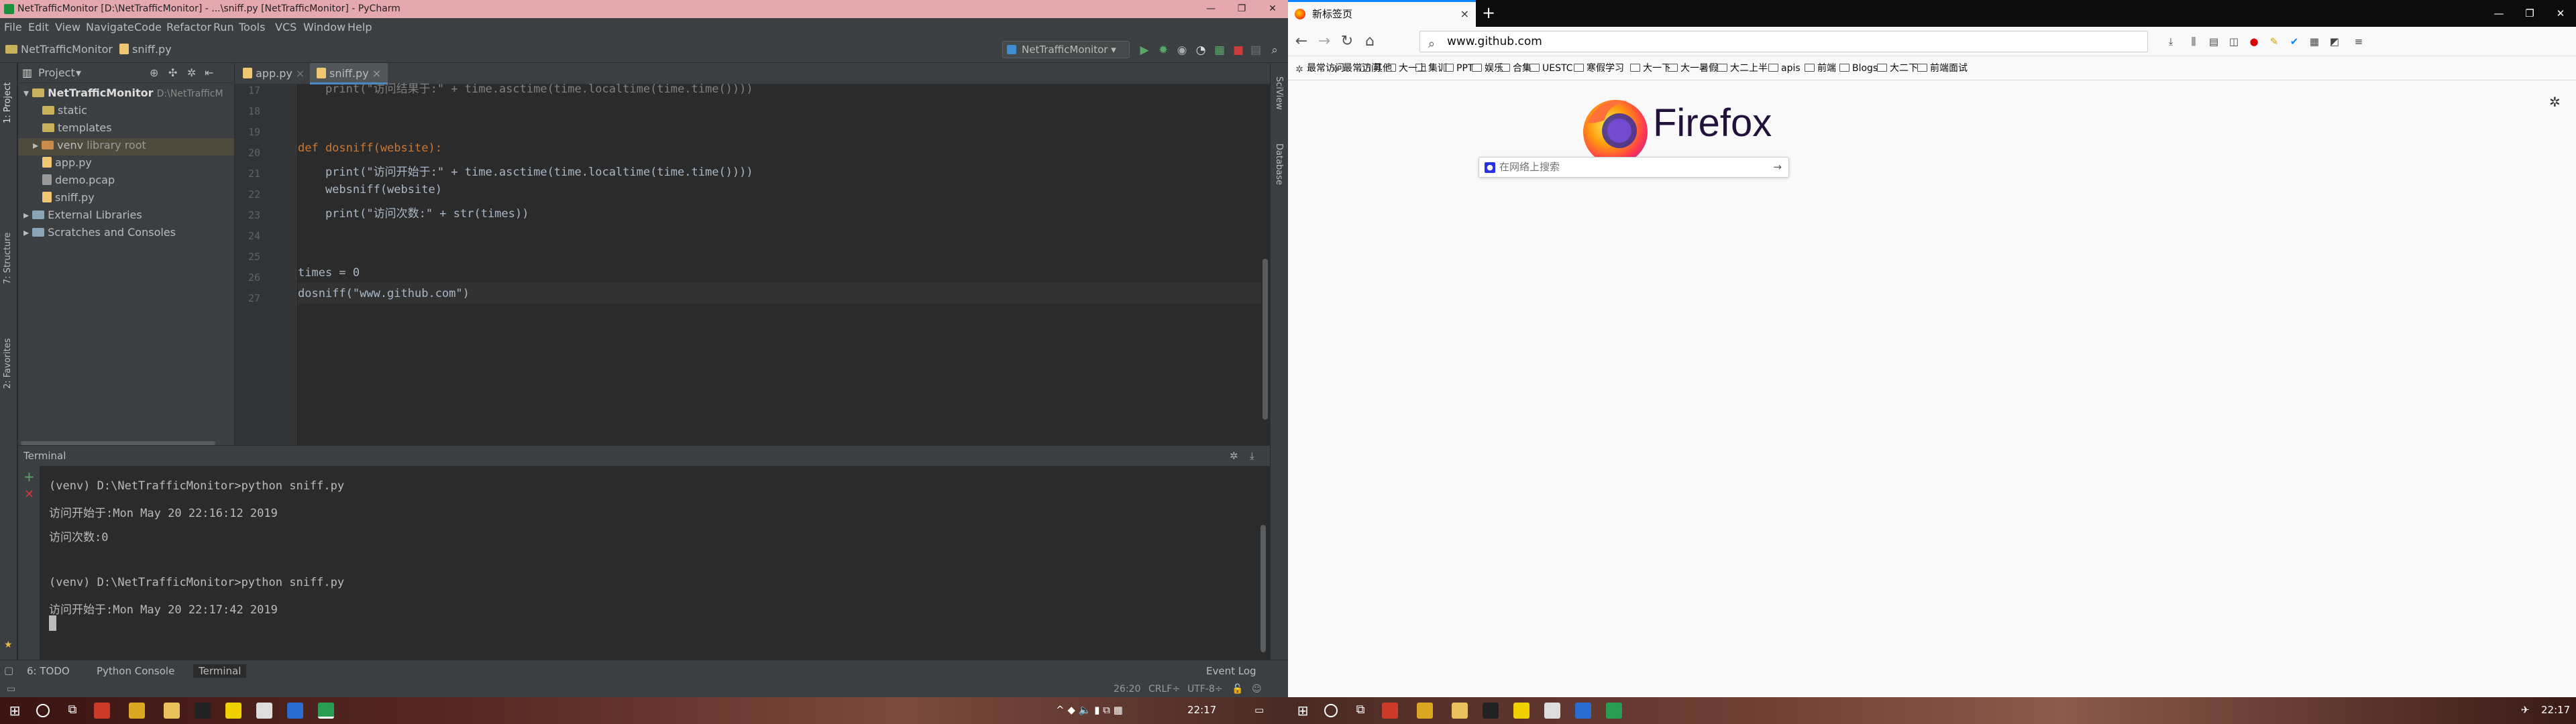 This screenshot has height=724, width=2576. I want to click on notification-icon: ▭, so click(1259, 710).